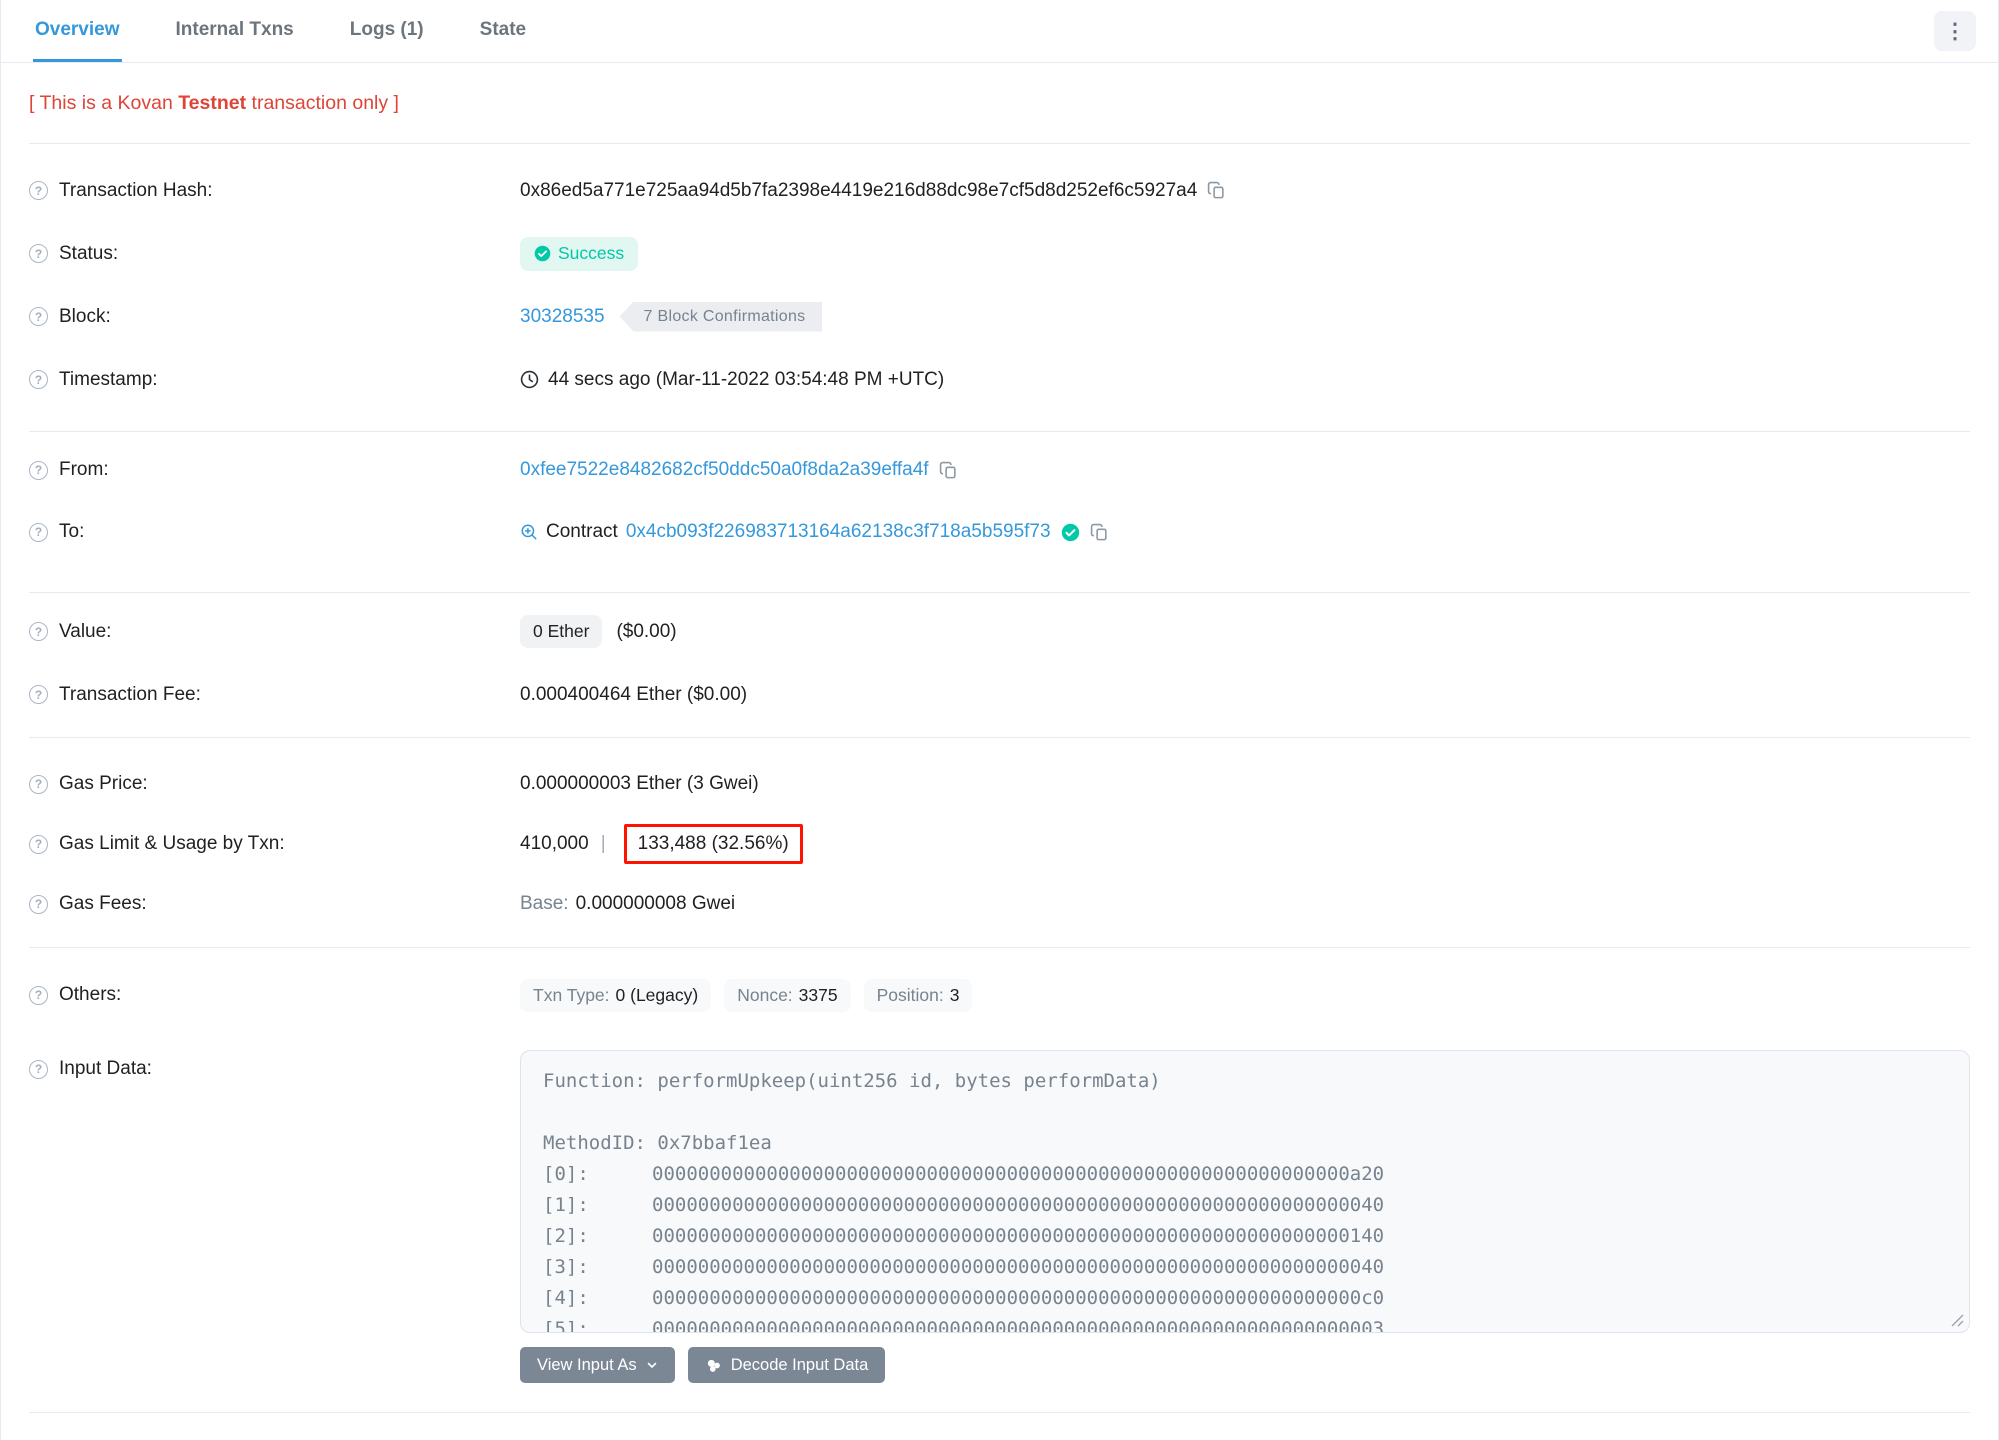 The height and width of the screenshot is (1440, 1999). What do you see at coordinates (633, 695) in the screenshot?
I see `transaction-fee-value: 0.000400464 Ether ($0.00)` at bounding box center [633, 695].